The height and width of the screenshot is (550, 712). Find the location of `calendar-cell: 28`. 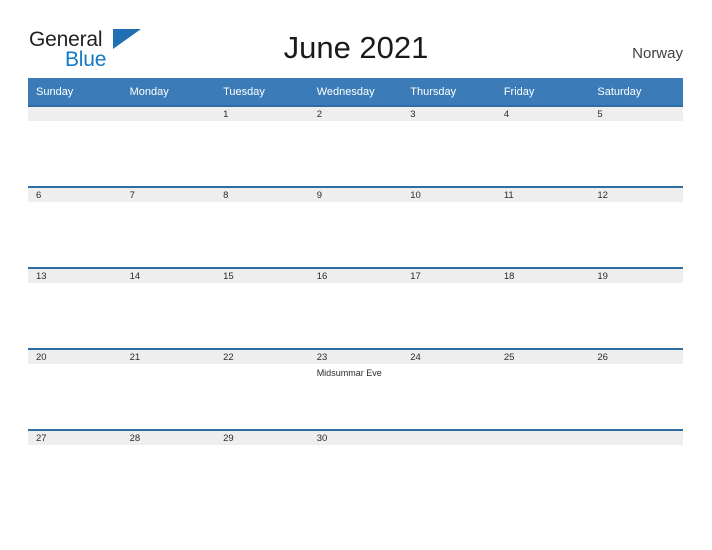

calendar-cell: 28 is located at coordinates (168, 449).